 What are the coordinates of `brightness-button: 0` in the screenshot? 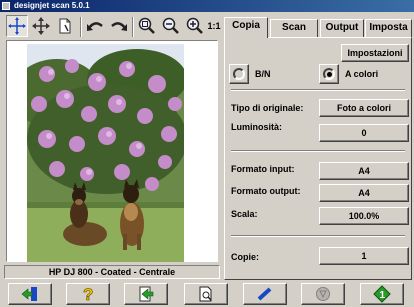 It's located at (364, 133).